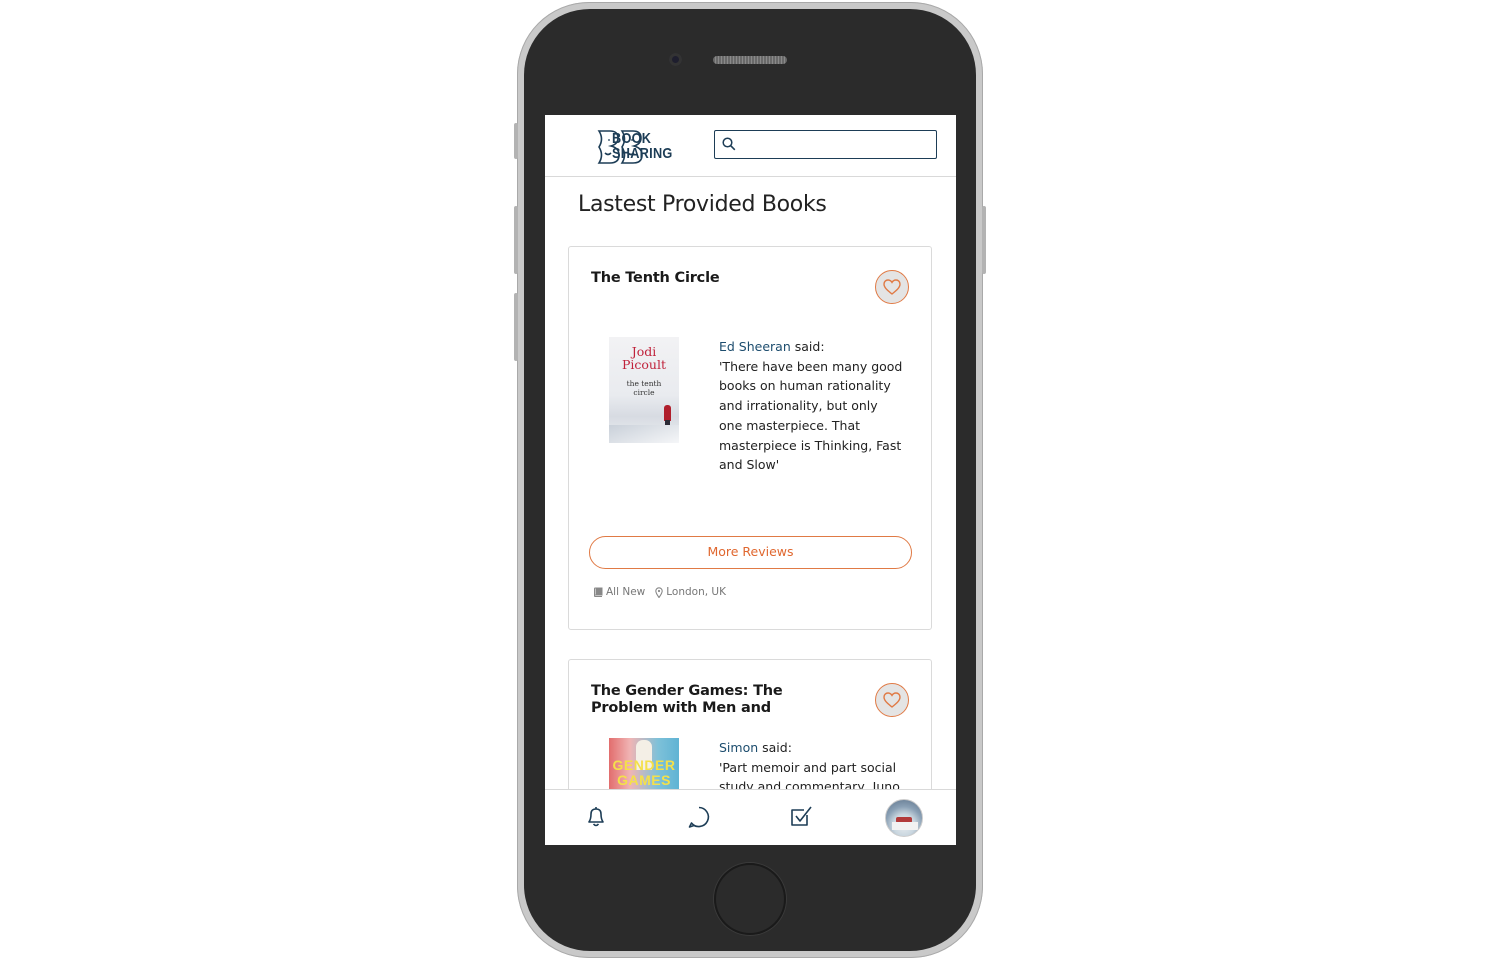  I want to click on chat-icon, so click(699, 817).